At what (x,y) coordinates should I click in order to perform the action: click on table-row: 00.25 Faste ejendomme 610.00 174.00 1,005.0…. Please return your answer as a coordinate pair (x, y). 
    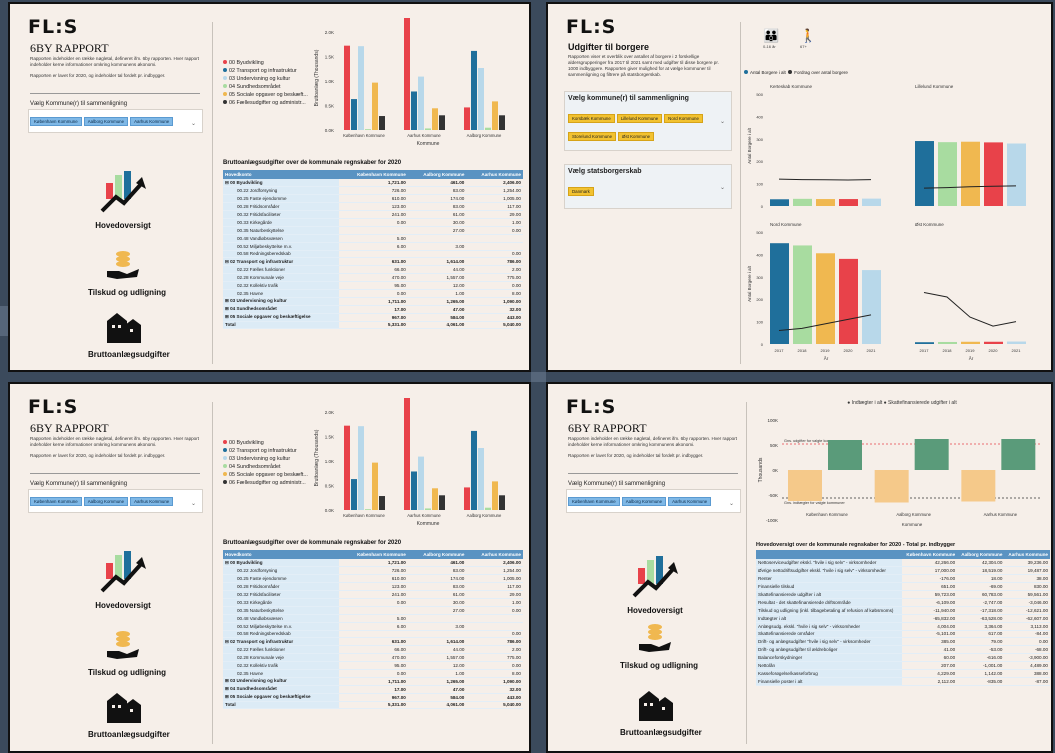
    Looking at the image, I should click on (373, 579).